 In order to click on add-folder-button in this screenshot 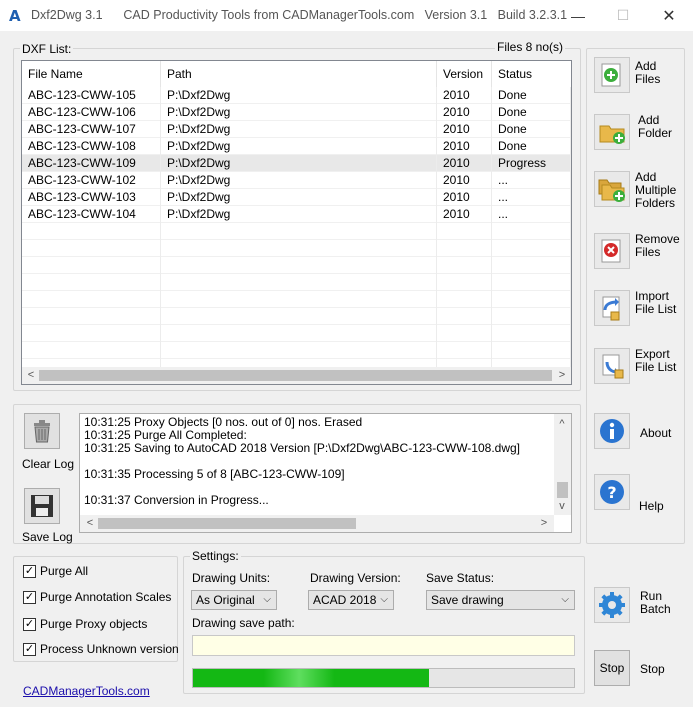, I will do `click(612, 132)`.